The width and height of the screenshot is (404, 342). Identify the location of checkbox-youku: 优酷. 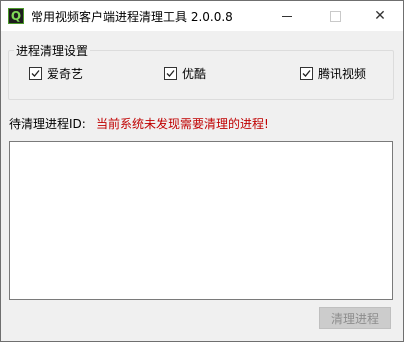
(185, 73).